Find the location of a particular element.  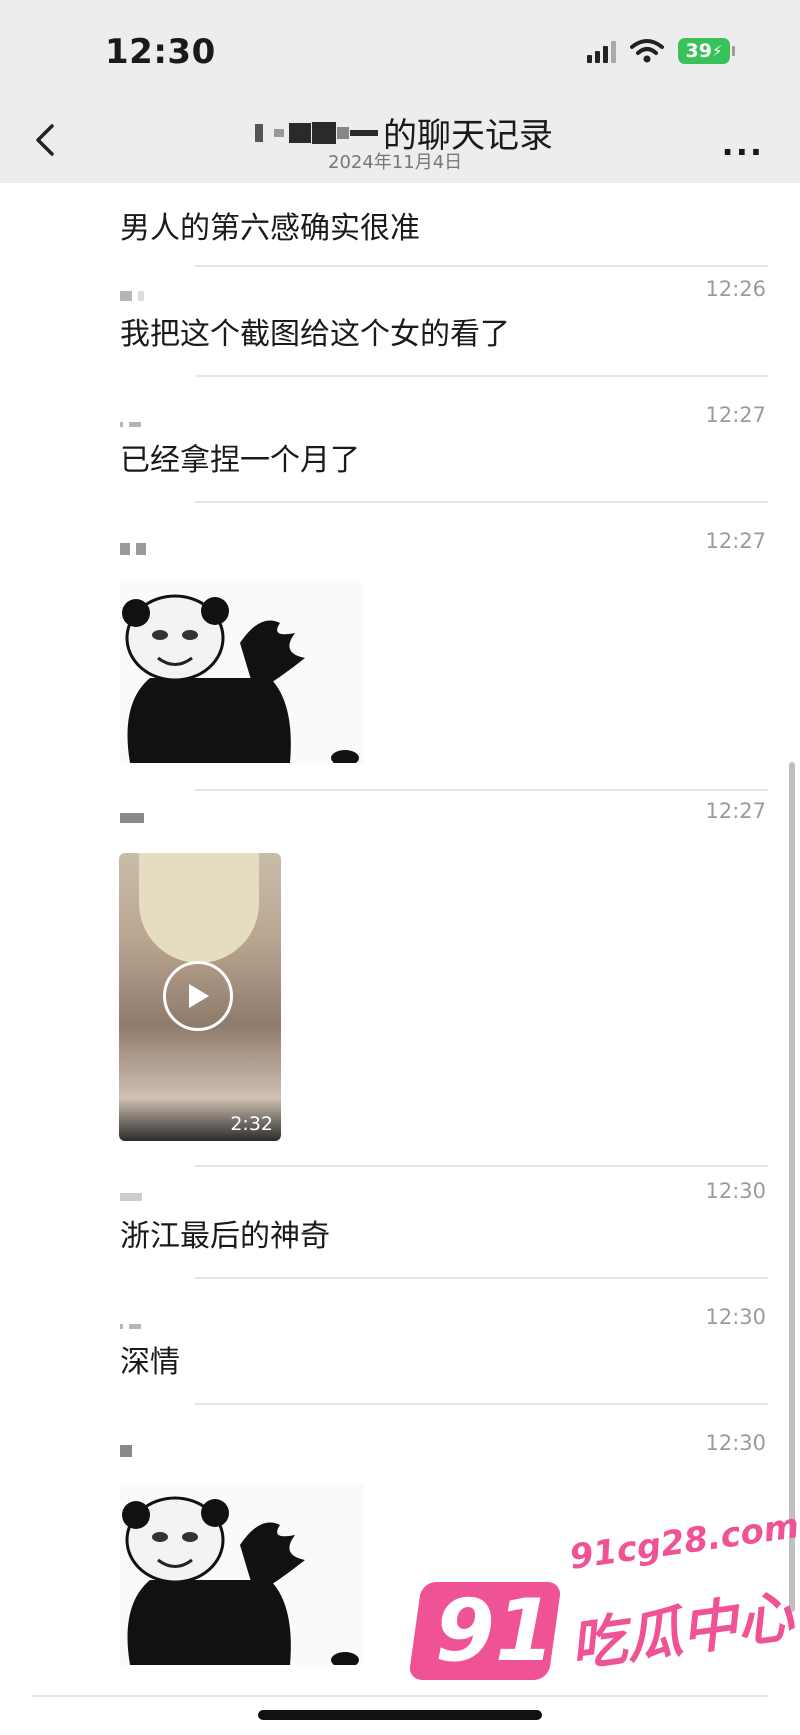

play-icon is located at coordinates (198, 996).